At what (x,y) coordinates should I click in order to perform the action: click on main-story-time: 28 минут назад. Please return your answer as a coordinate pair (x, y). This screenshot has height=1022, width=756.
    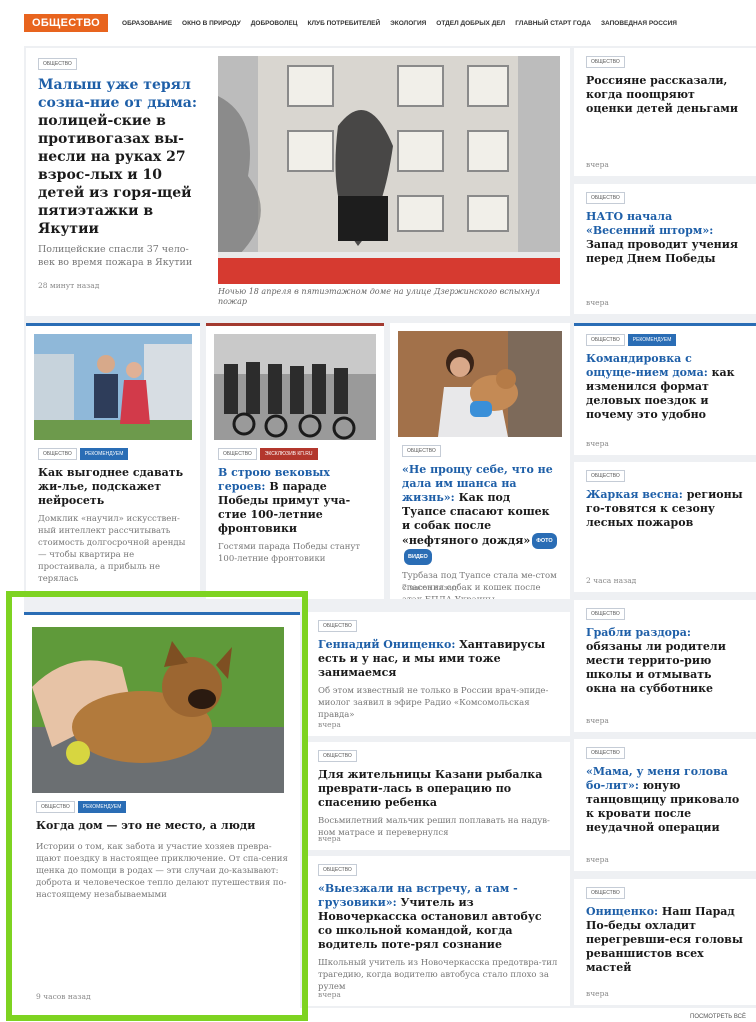
    Looking at the image, I should click on (69, 285).